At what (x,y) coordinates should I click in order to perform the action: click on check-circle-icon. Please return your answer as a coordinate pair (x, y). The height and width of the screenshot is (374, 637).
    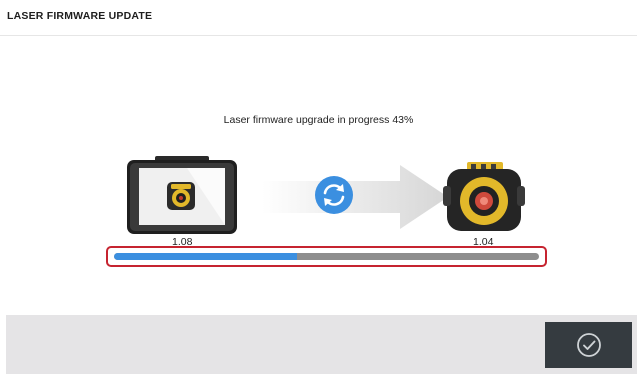
    Looking at the image, I should click on (588, 345).